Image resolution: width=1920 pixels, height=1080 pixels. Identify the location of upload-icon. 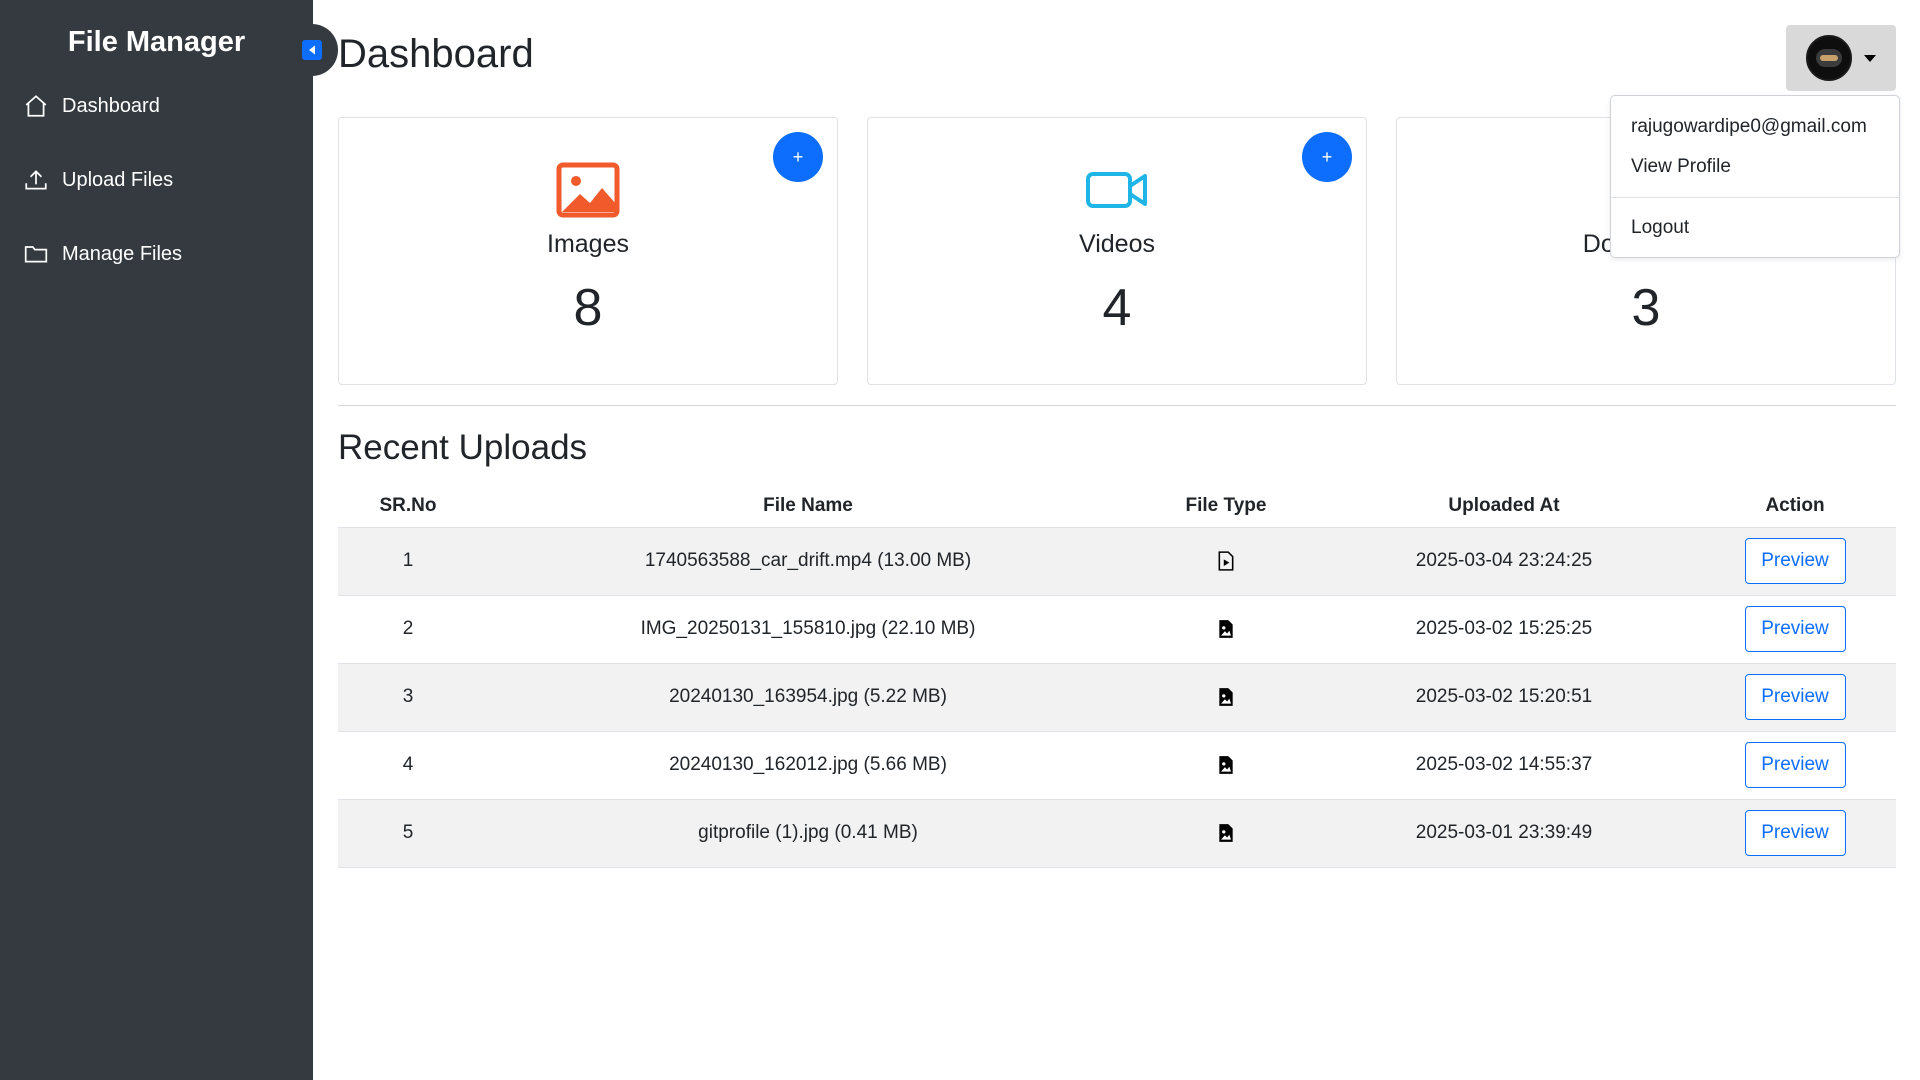
(36, 180).